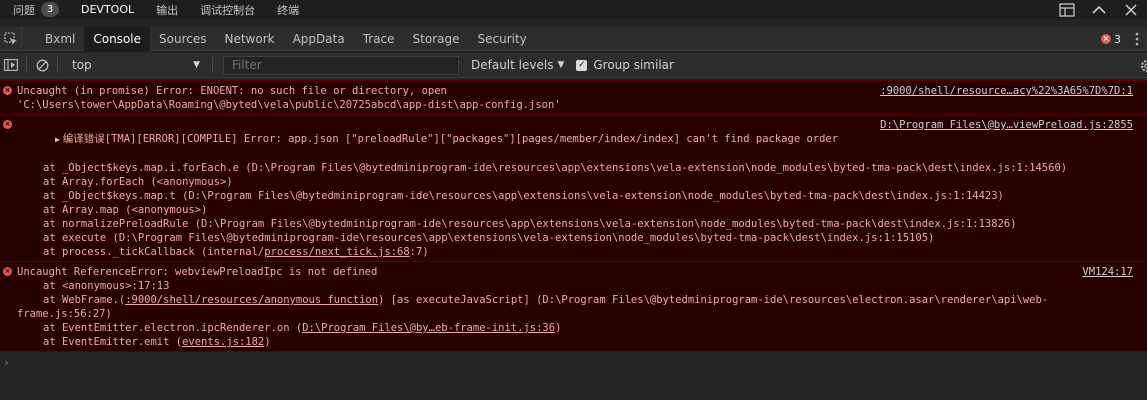 The height and width of the screenshot is (400, 1147). I want to click on panel-tab-label: 调试控制台, so click(228, 10).